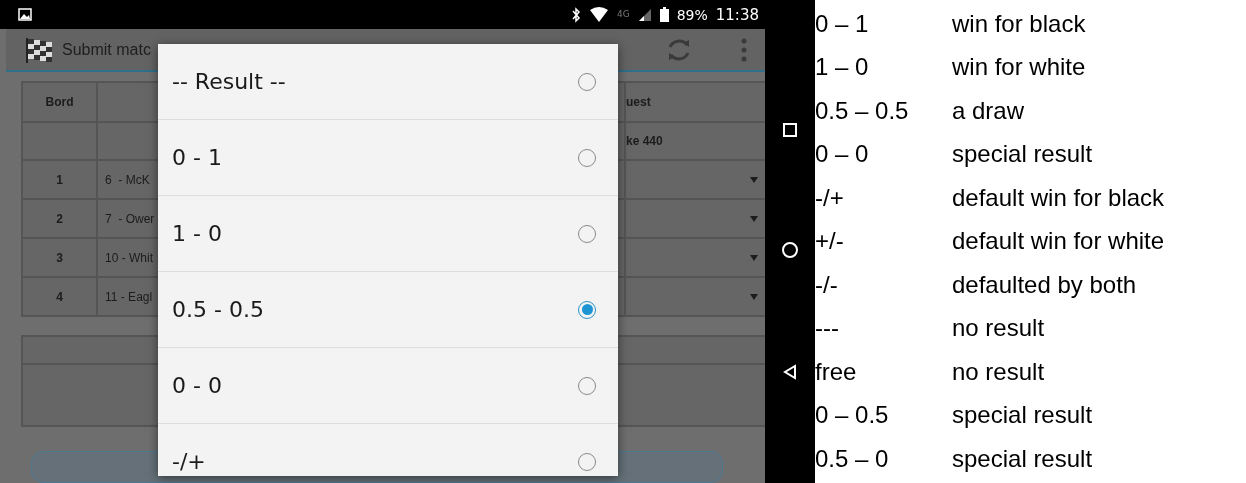 The image size is (1246, 483). I want to click on clock: 11:38, so click(737, 14).